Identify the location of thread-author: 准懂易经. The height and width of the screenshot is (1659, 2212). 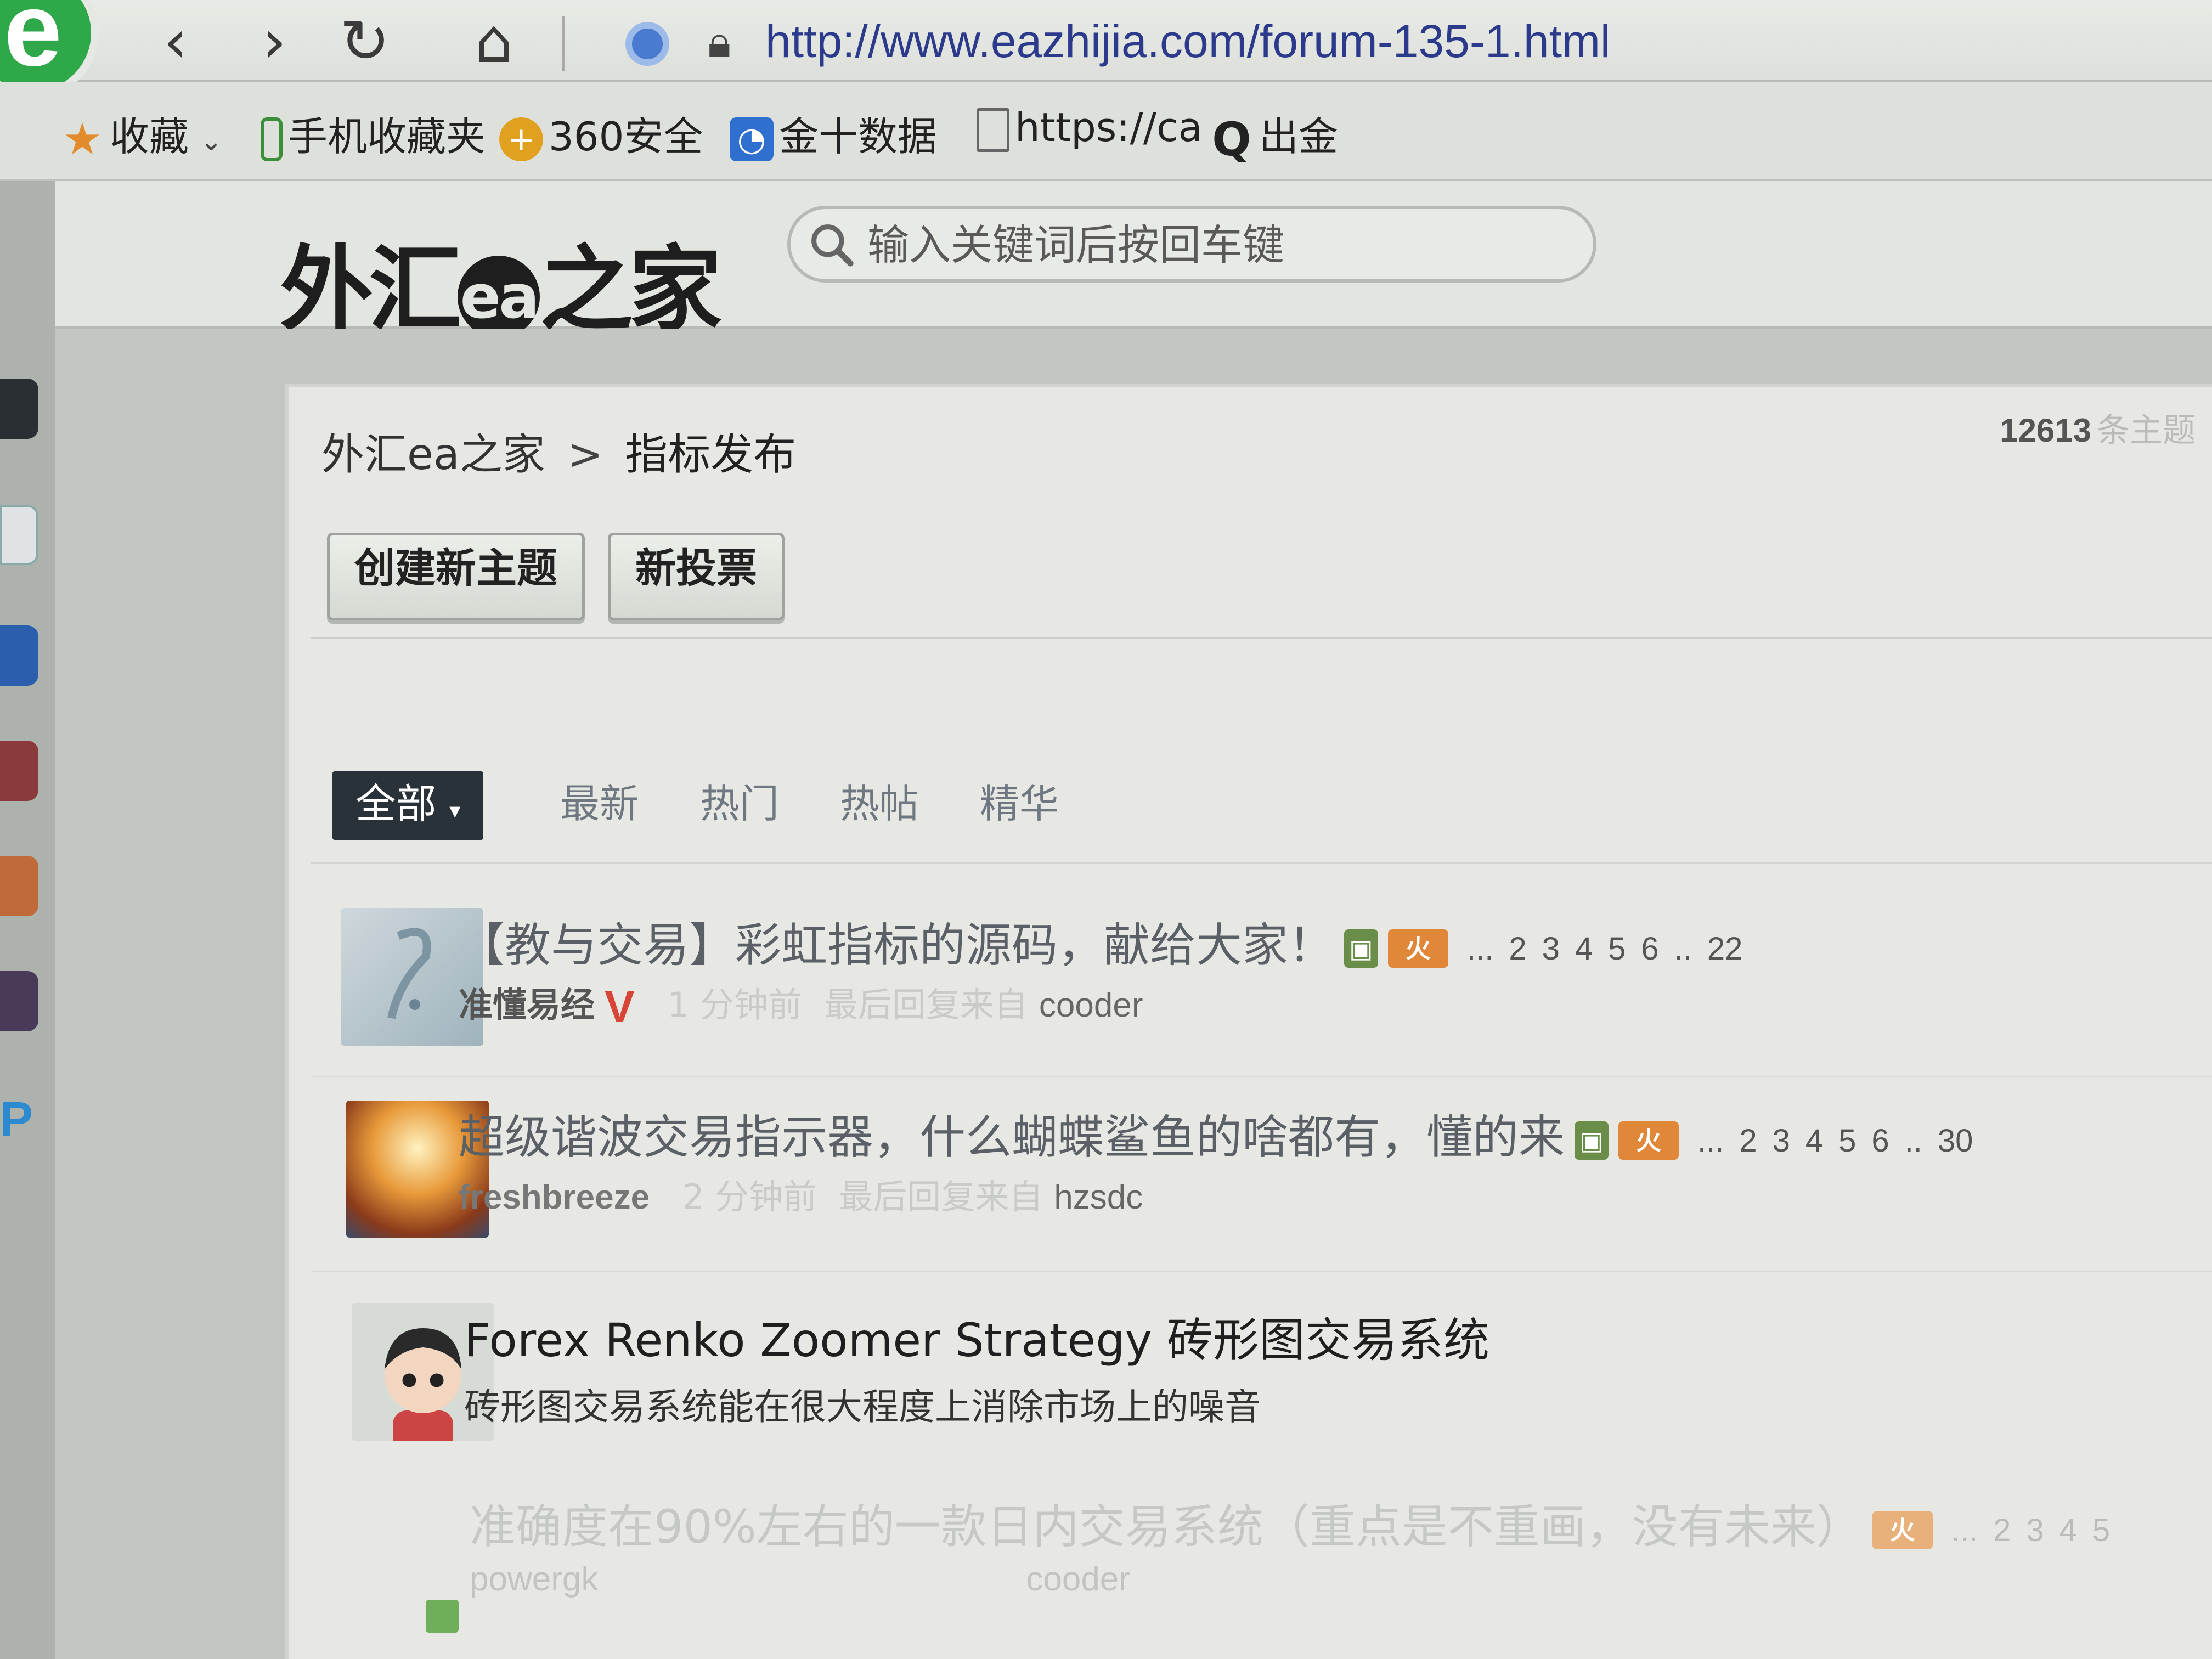
(527, 1005).